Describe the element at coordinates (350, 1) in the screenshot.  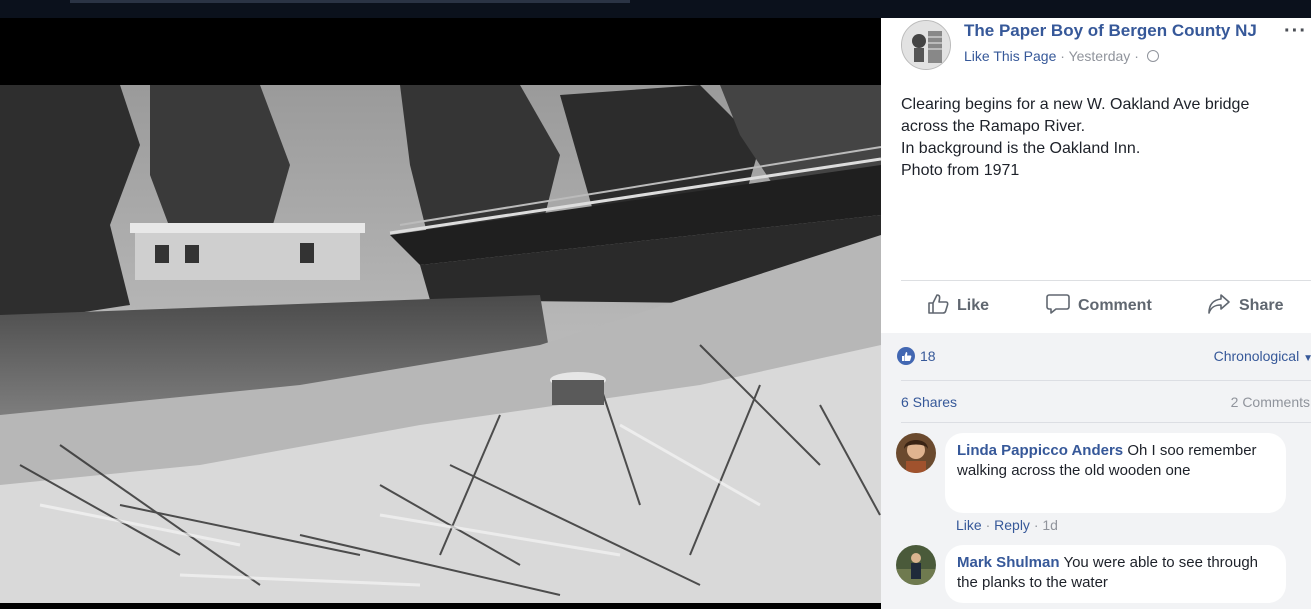
I see `top-search-strip` at that location.